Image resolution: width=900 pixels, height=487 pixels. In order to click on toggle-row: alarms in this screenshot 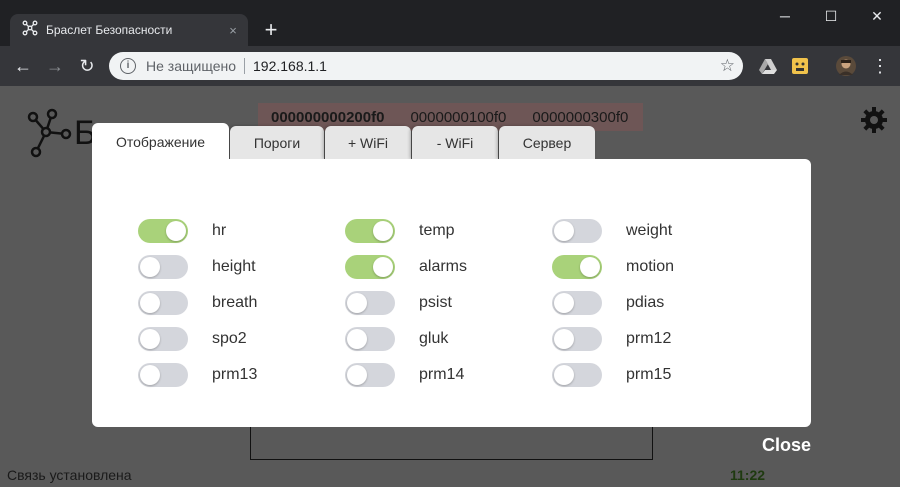, I will do `click(406, 267)`.